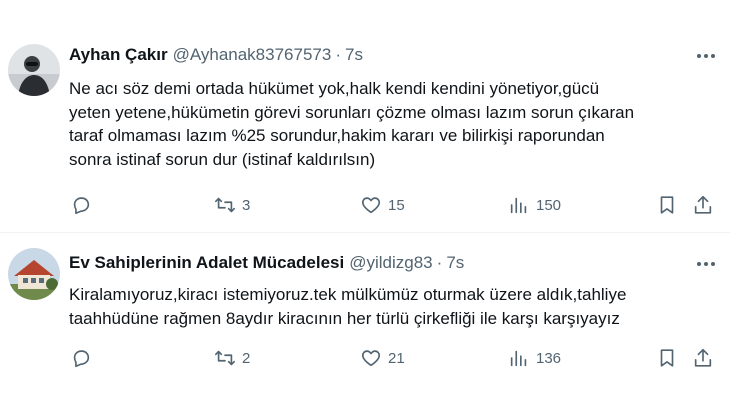  Describe the element at coordinates (534, 358) in the screenshot. I see `views-button: 136` at that location.